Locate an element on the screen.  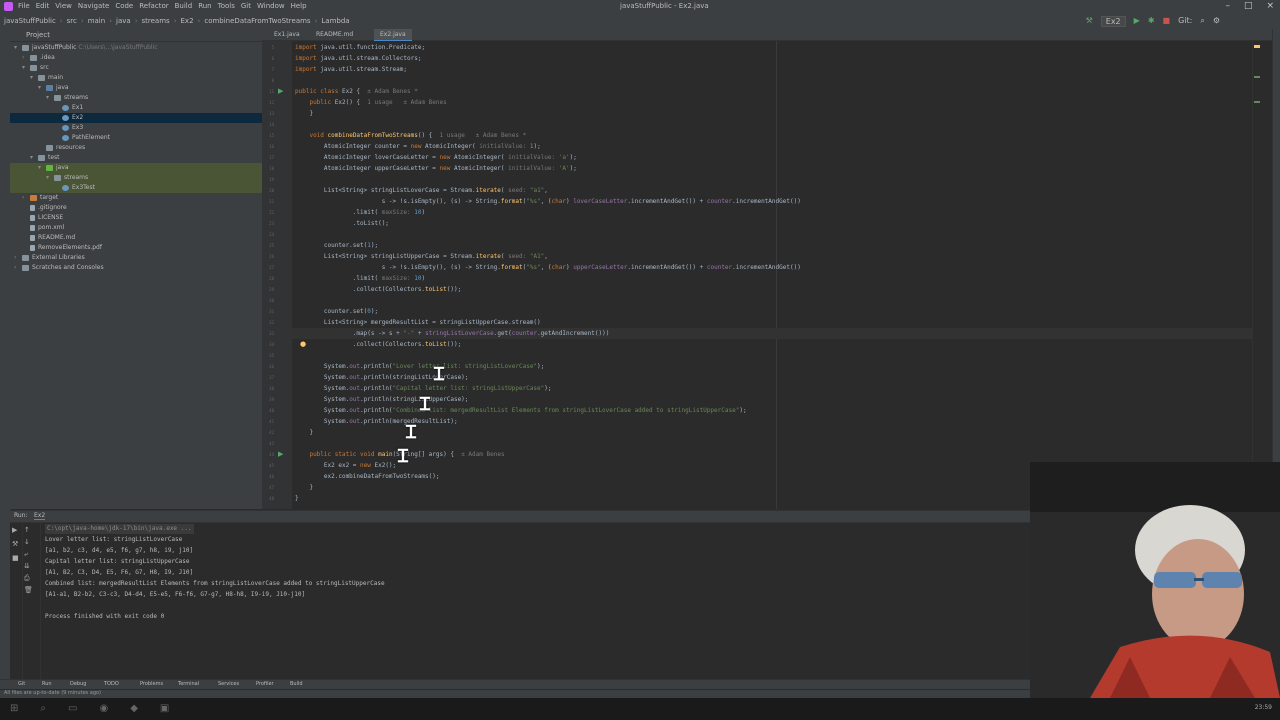
menu-item-run: Run is located at coordinates (204, 6).